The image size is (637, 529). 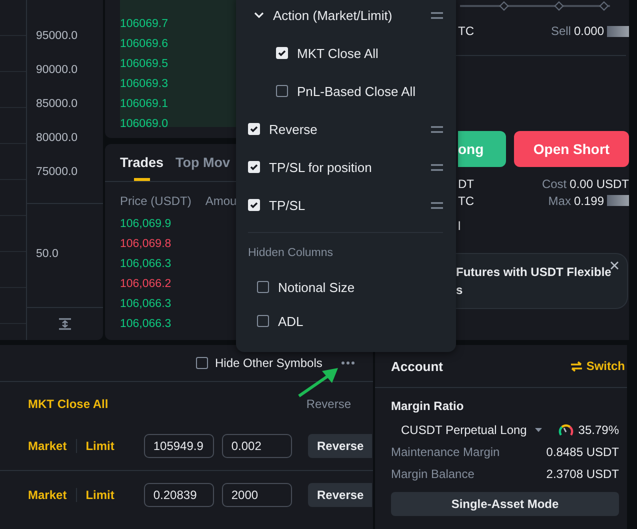 What do you see at coordinates (144, 124) in the screenshot?
I see `order-book-price: 106069.0` at bounding box center [144, 124].